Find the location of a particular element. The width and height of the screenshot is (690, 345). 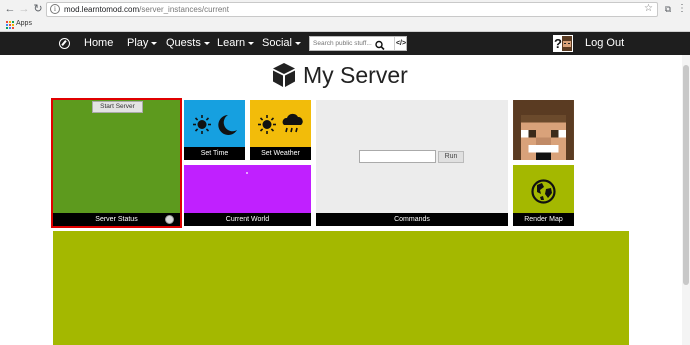

commands-tile: Run Commands is located at coordinates (412, 163).